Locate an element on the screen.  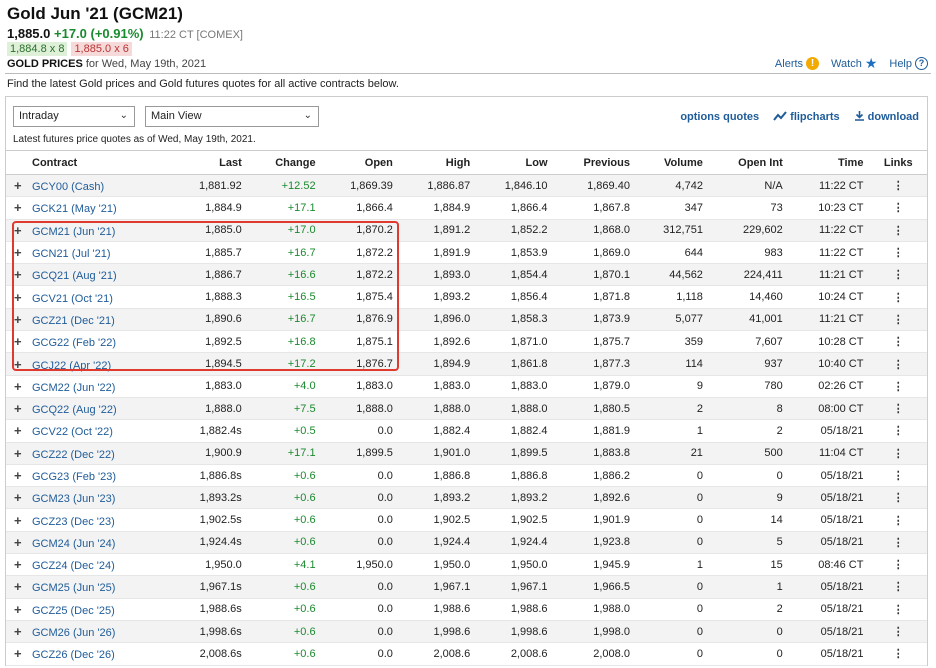
download-link: download is located at coordinates (886, 117).